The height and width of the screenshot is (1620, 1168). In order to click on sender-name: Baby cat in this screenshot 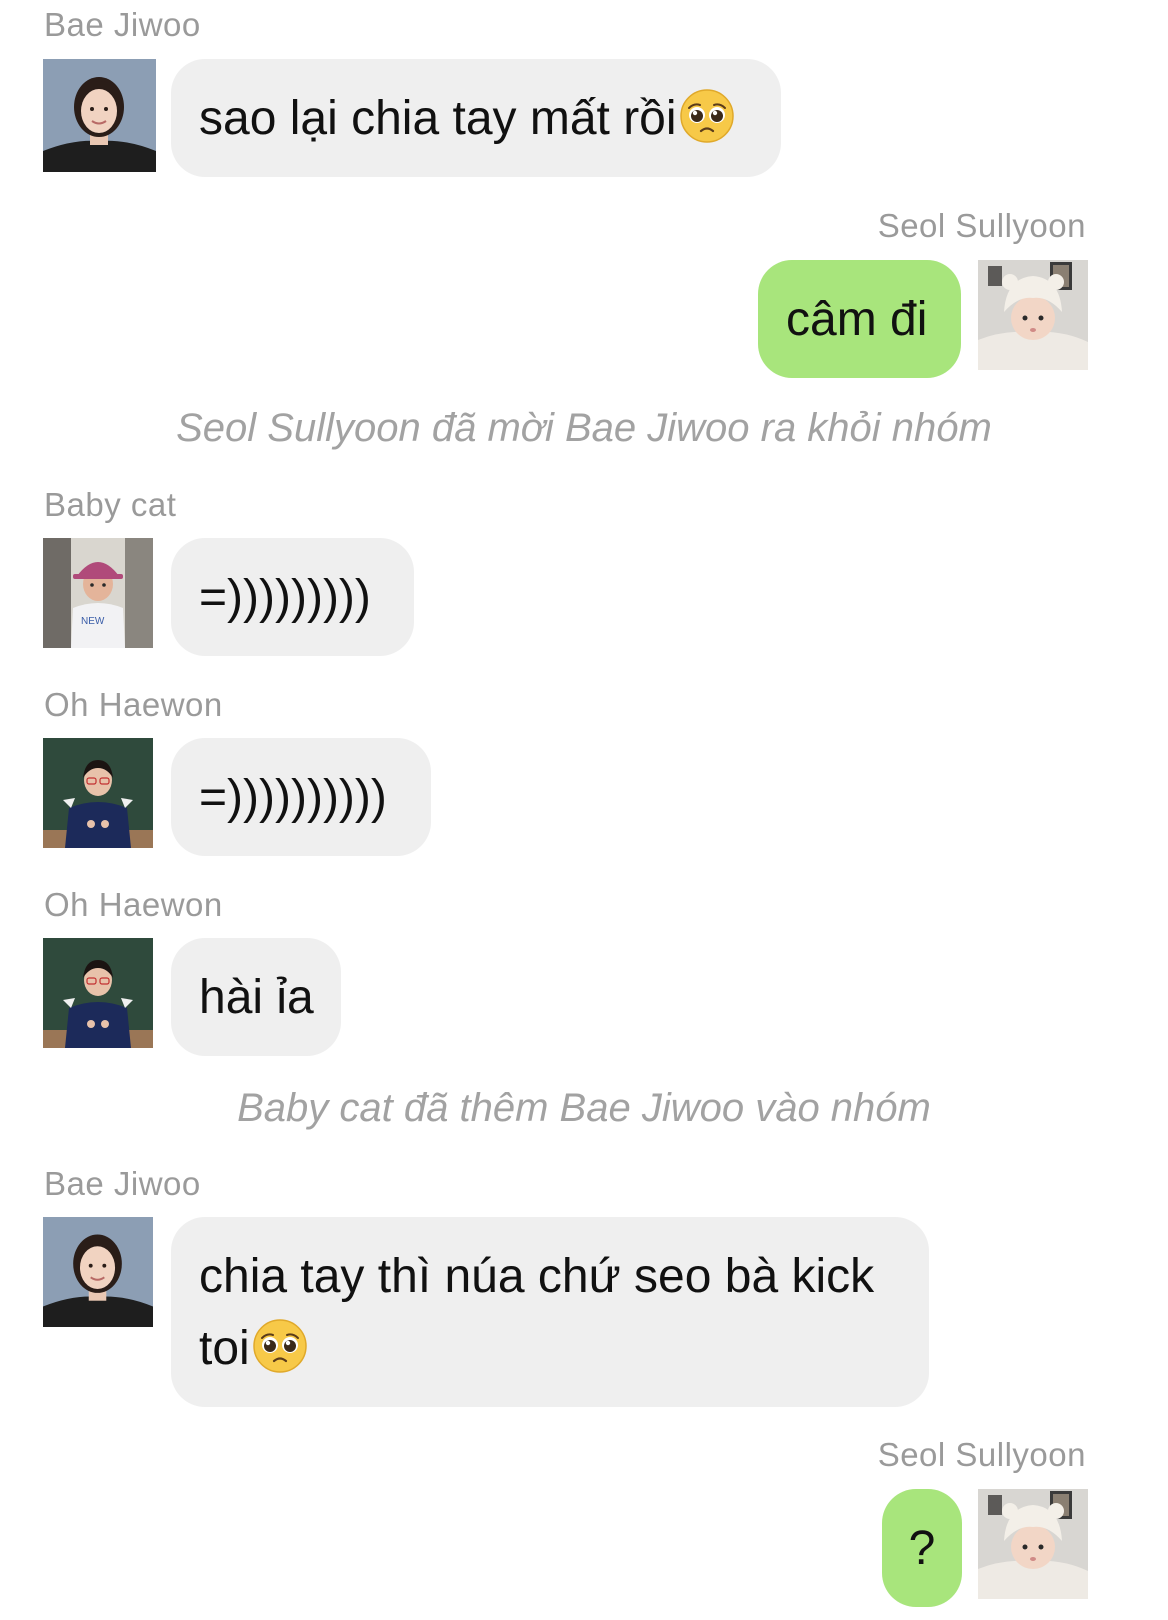, I will do `click(110, 504)`.